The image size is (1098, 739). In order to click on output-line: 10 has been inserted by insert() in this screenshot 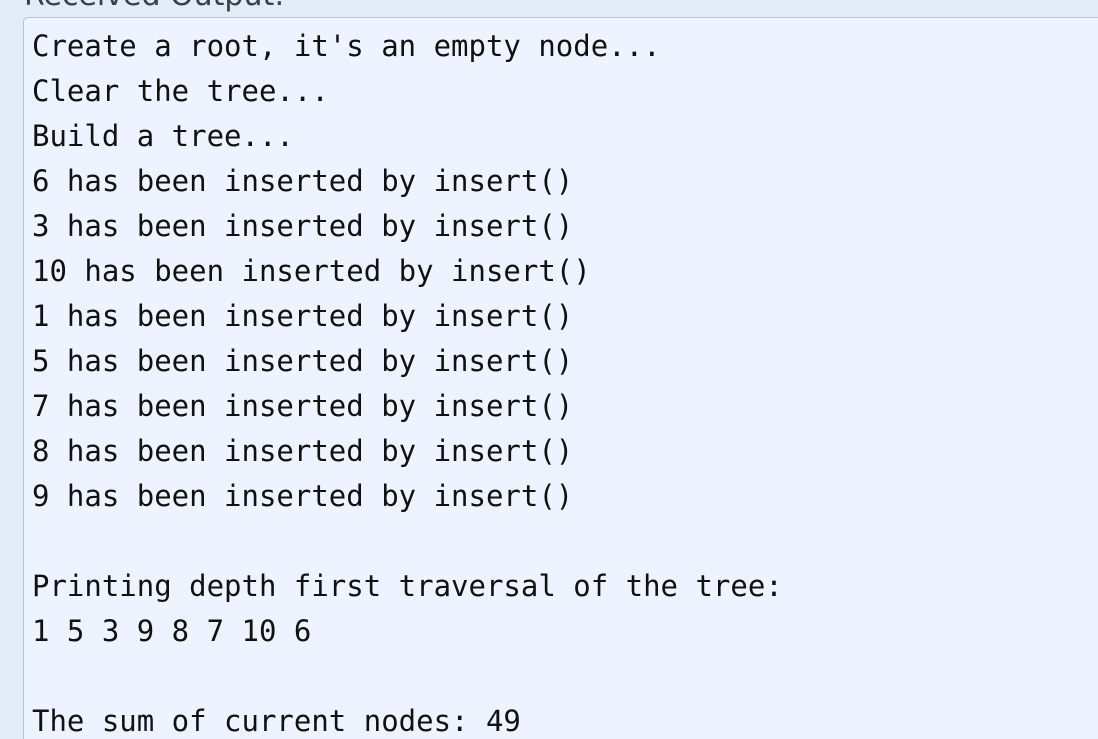, I will do `click(311, 271)`.